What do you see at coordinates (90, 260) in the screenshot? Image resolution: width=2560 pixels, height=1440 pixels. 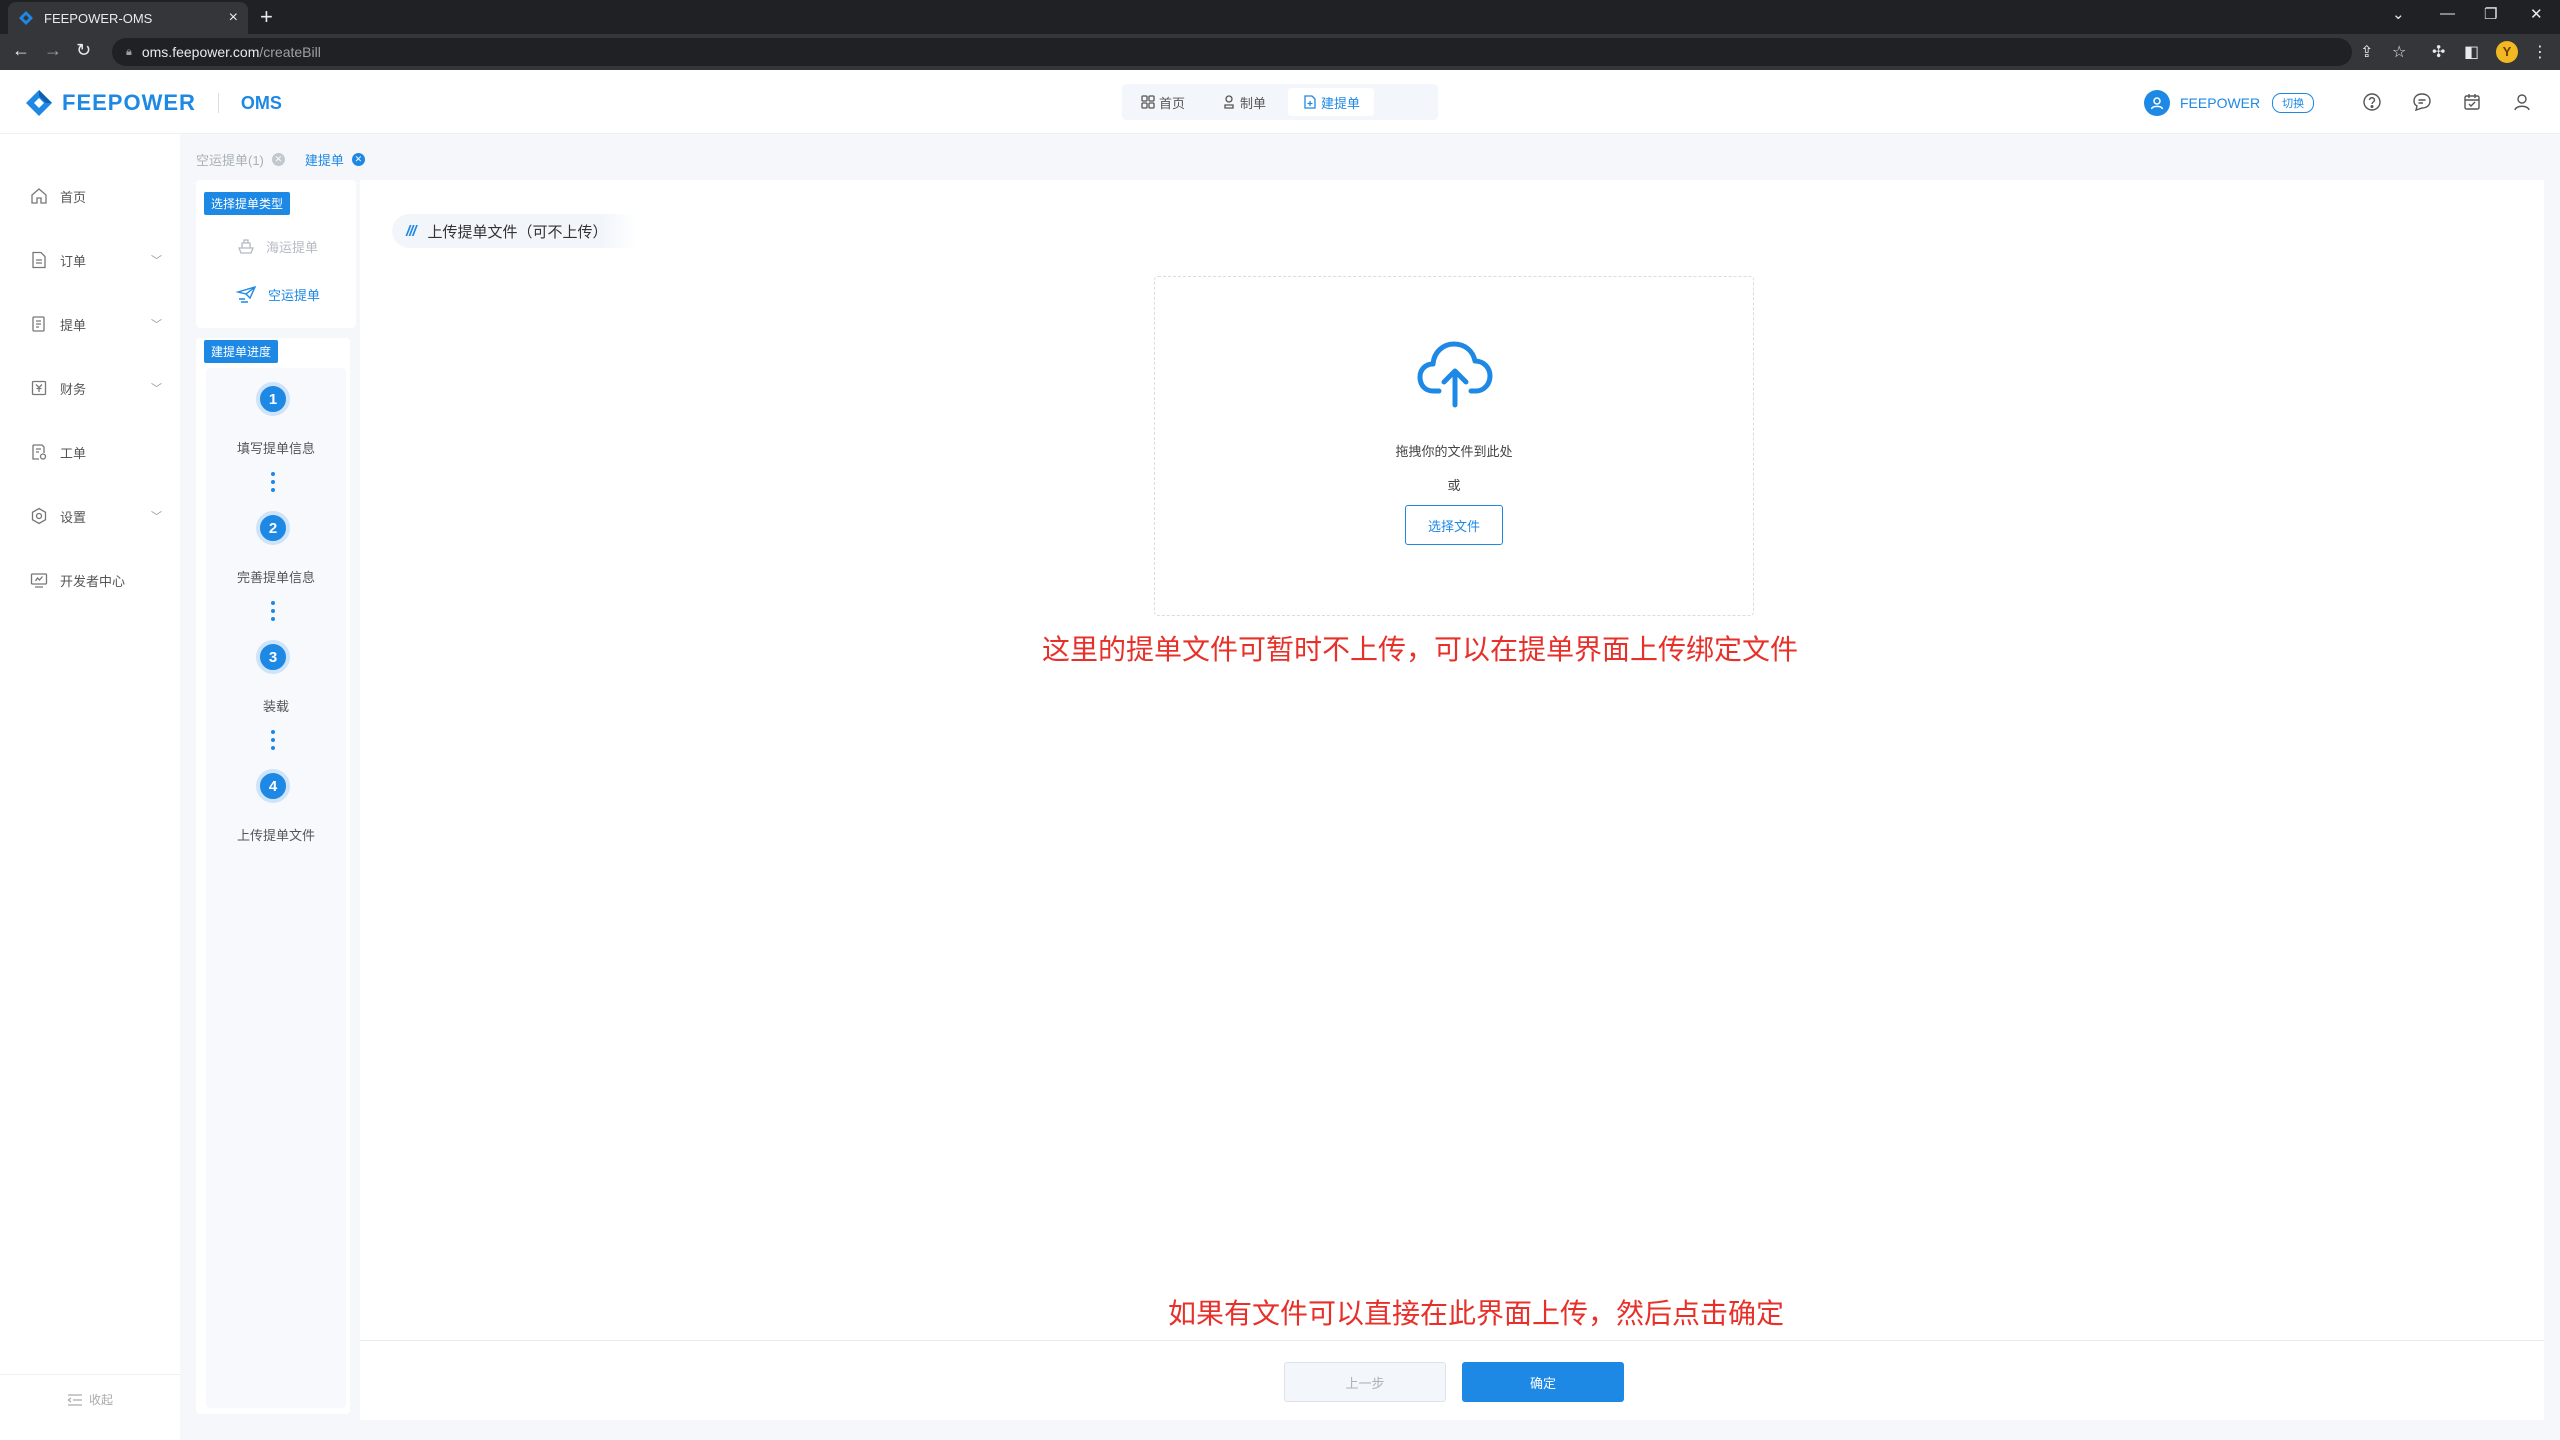 I see `sidebar-item-orders: 订单 ﹀` at bounding box center [90, 260].